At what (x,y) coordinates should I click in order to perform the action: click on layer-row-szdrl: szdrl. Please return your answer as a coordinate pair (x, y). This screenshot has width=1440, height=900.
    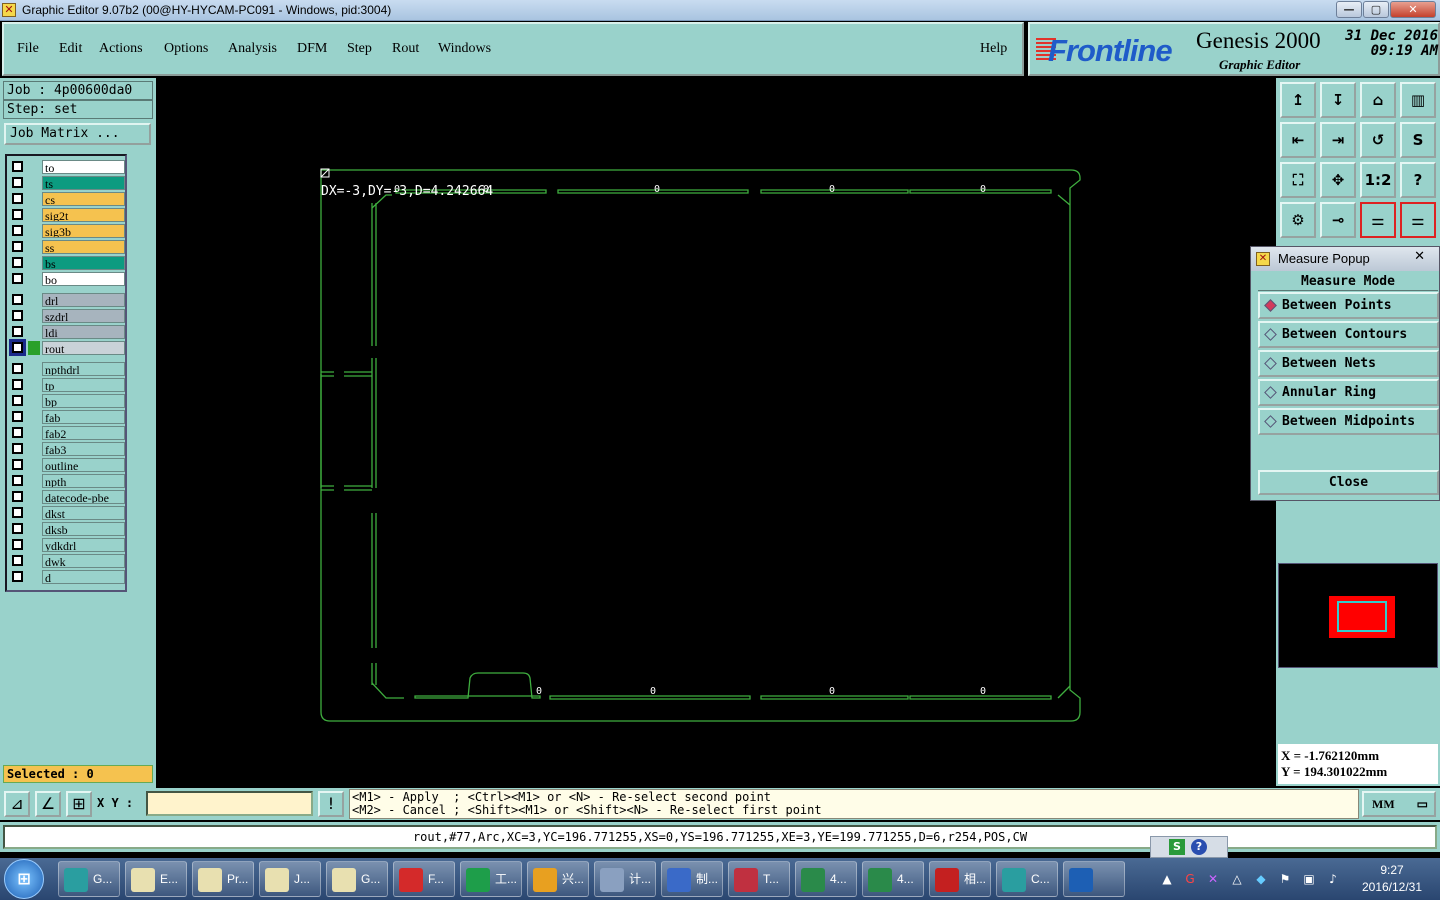
    Looking at the image, I should click on (67, 316).